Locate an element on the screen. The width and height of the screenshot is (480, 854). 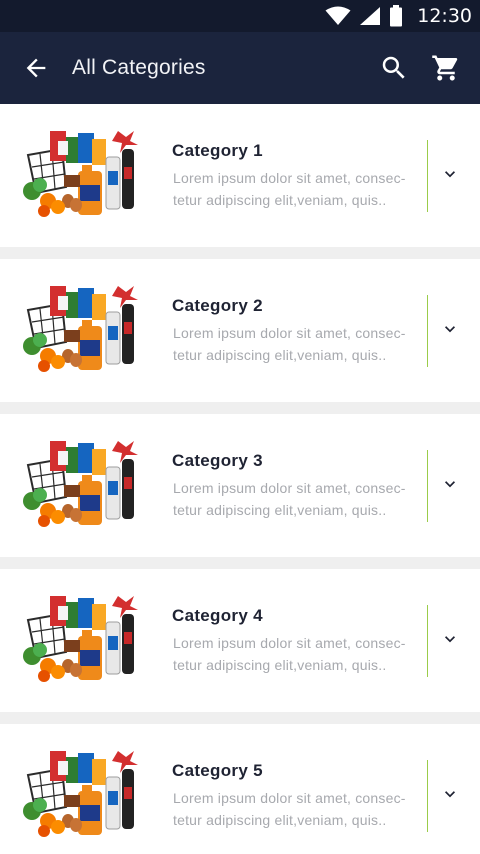
category-title: Category 2 is located at coordinates (217, 305).